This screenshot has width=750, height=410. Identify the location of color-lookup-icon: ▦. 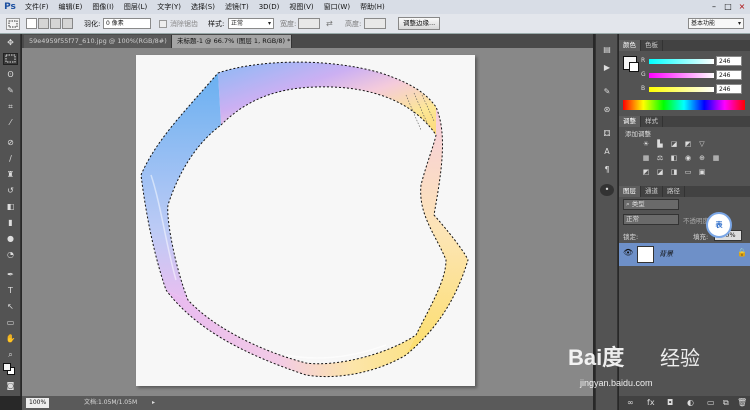
(716, 158).